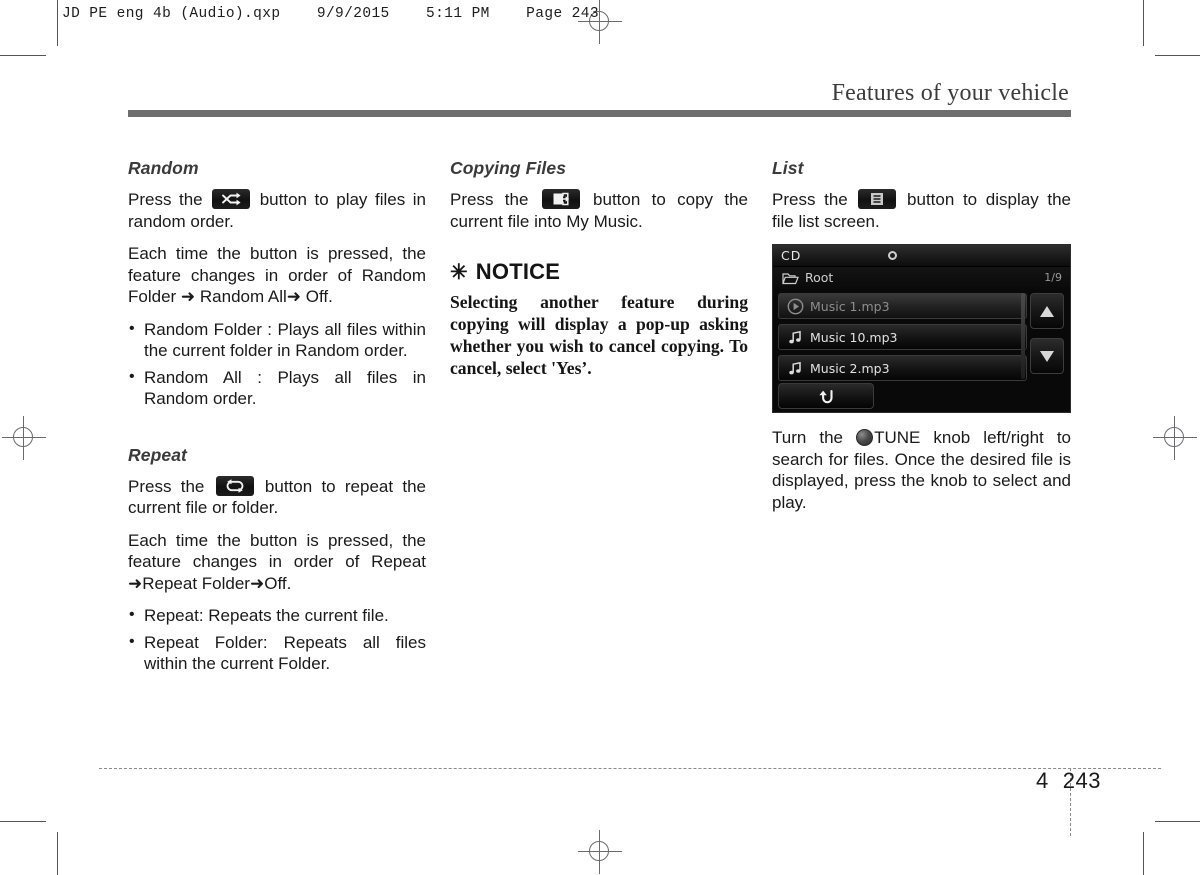  Describe the element at coordinates (1023, 336) in the screenshot. I see `scrollbar` at that location.